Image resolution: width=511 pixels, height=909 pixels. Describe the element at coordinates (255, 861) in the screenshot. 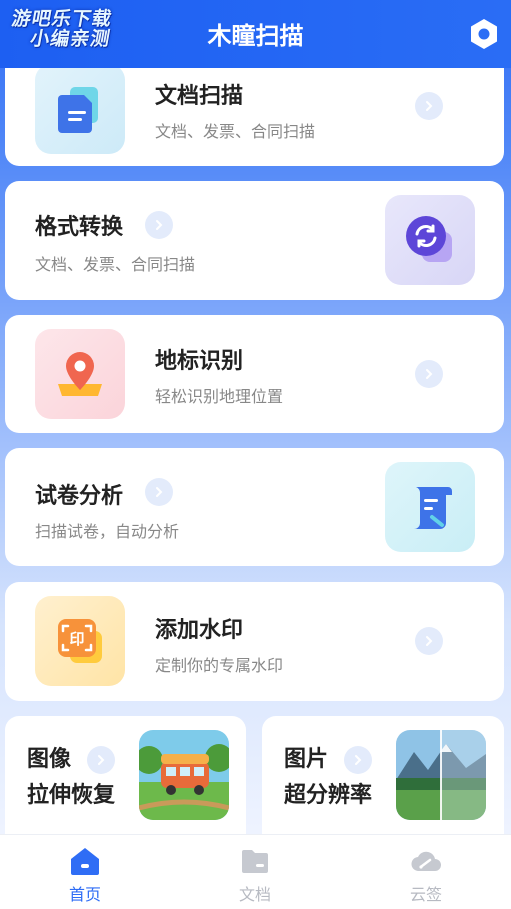

I see `folder-icon` at that location.